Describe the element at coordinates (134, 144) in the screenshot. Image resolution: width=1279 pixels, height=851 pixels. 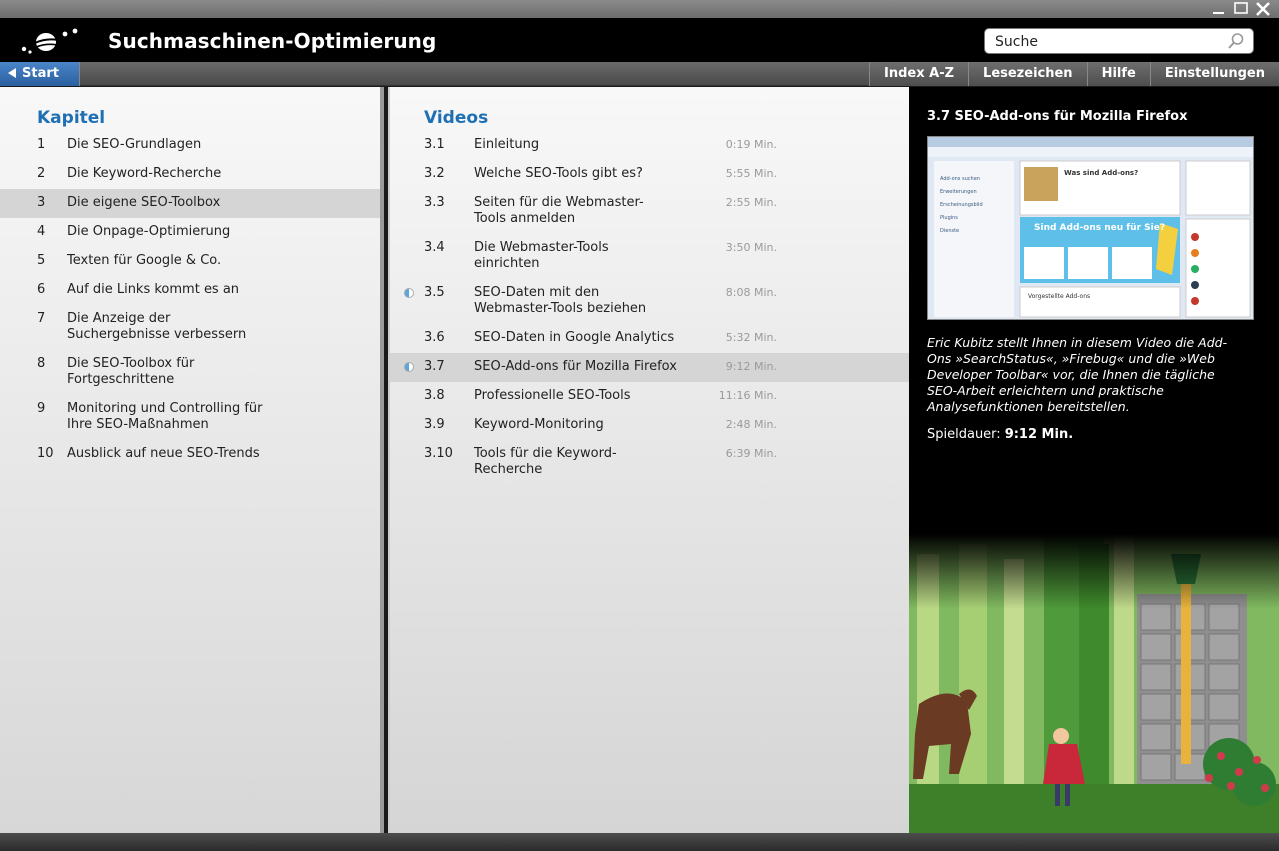
I see `chapter-label: Die SEO-Grundlagen` at that location.